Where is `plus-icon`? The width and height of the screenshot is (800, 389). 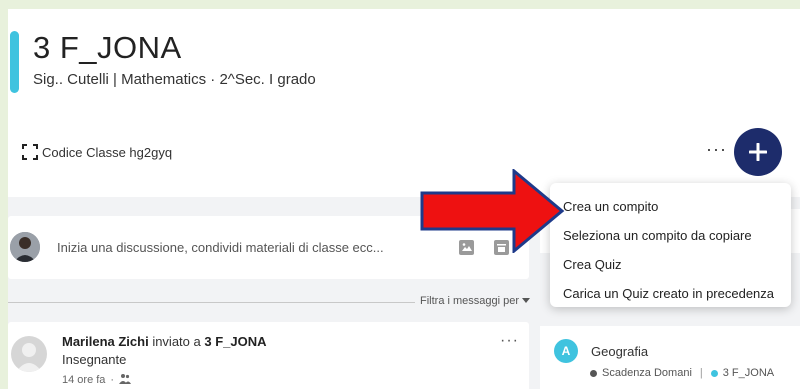 plus-icon is located at coordinates (758, 152).